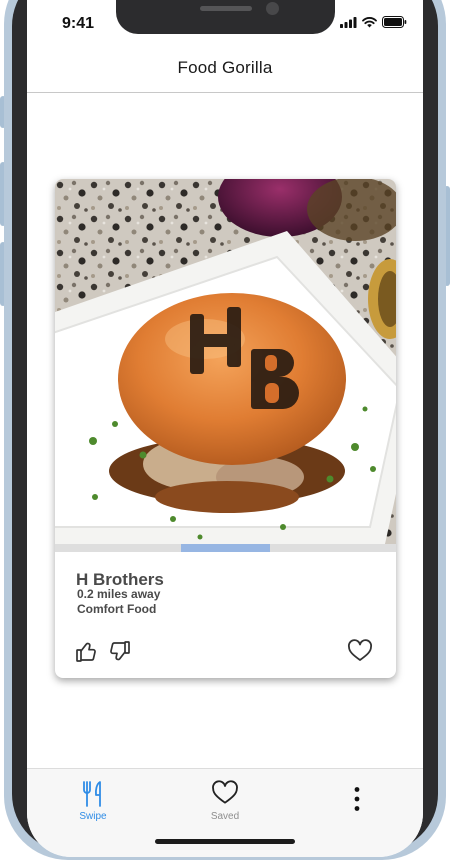  I want to click on status-icons, so click(373, 22).